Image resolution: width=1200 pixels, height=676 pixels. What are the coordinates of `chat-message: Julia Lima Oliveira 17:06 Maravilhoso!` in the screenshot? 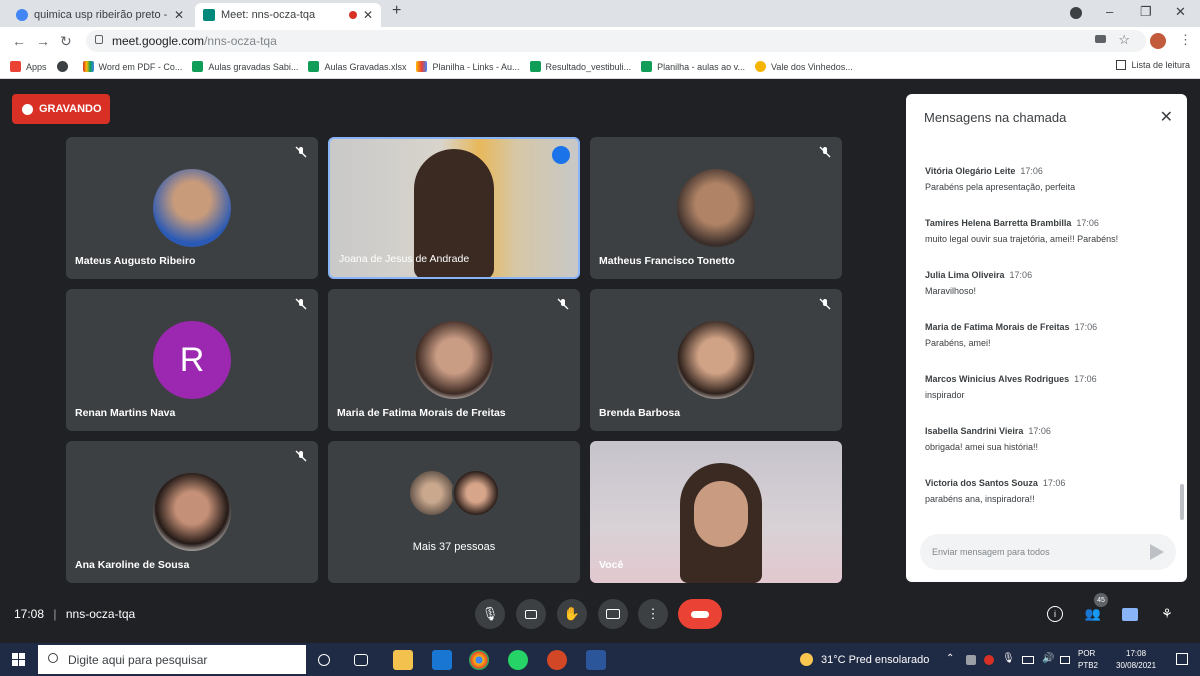 It's located at (1050, 283).